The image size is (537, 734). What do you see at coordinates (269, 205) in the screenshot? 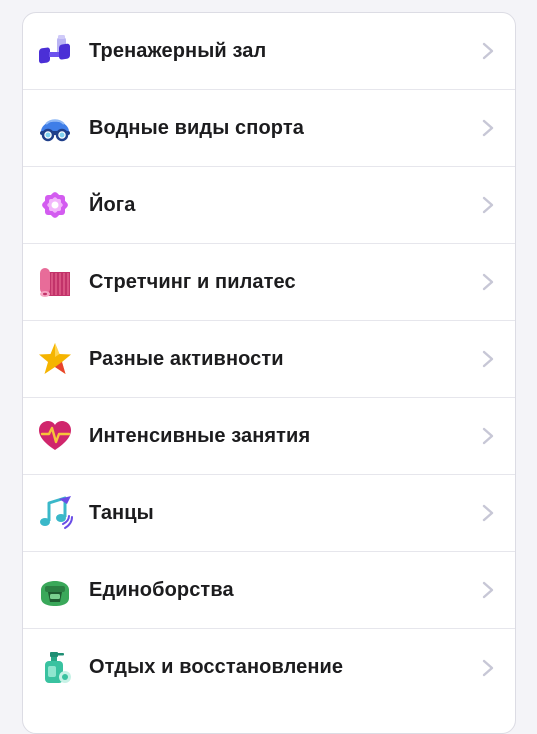
I see `list-item-yoga: Йога` at bounding box center [269, 205].